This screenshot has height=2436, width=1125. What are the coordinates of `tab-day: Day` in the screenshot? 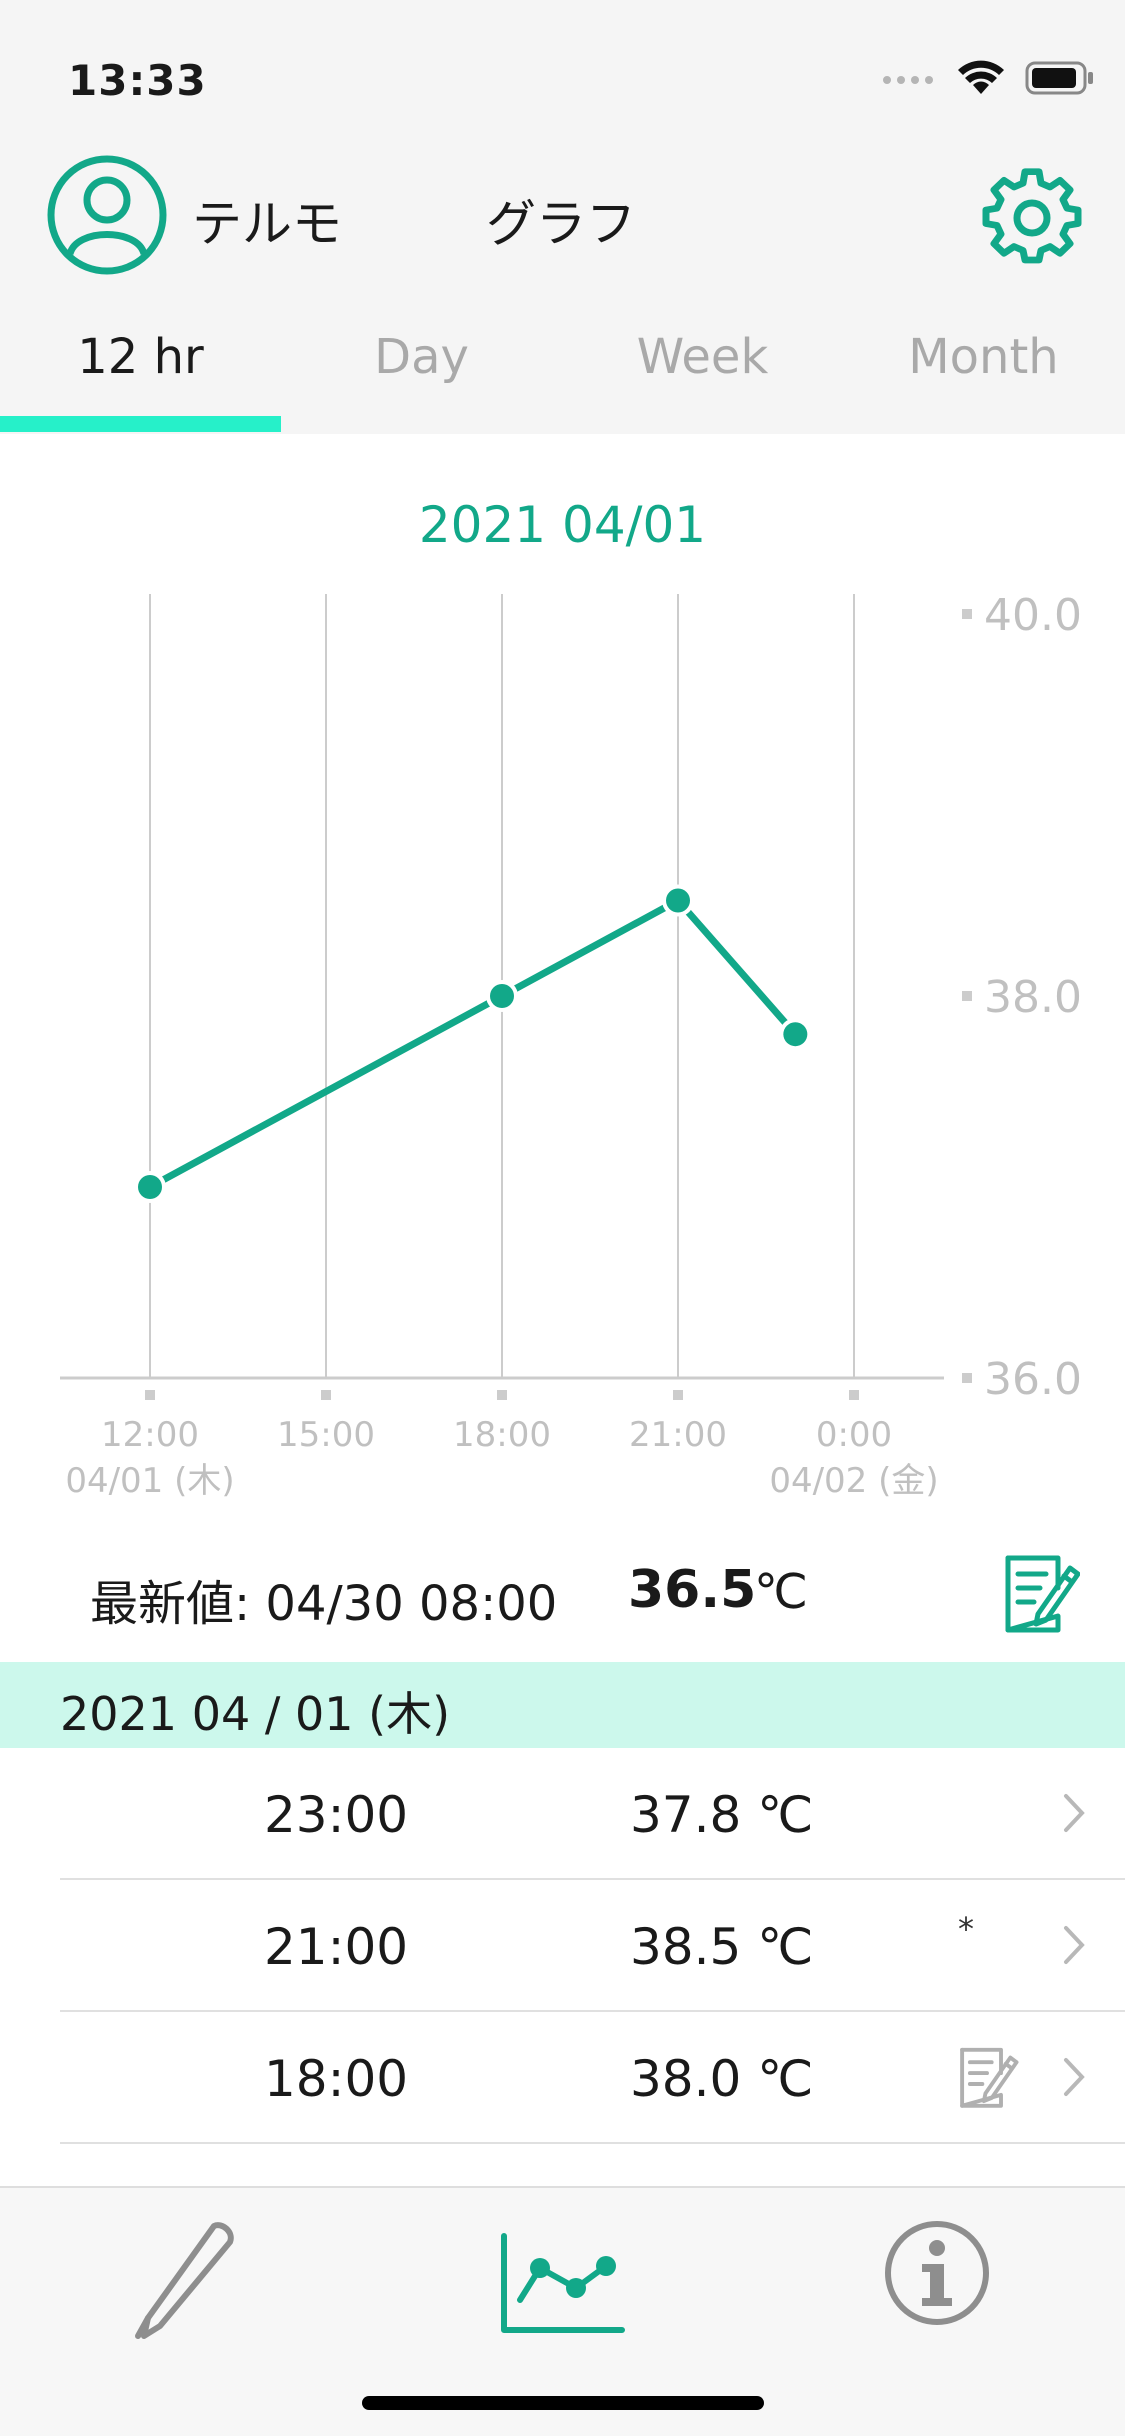 It's located at (421, 362).